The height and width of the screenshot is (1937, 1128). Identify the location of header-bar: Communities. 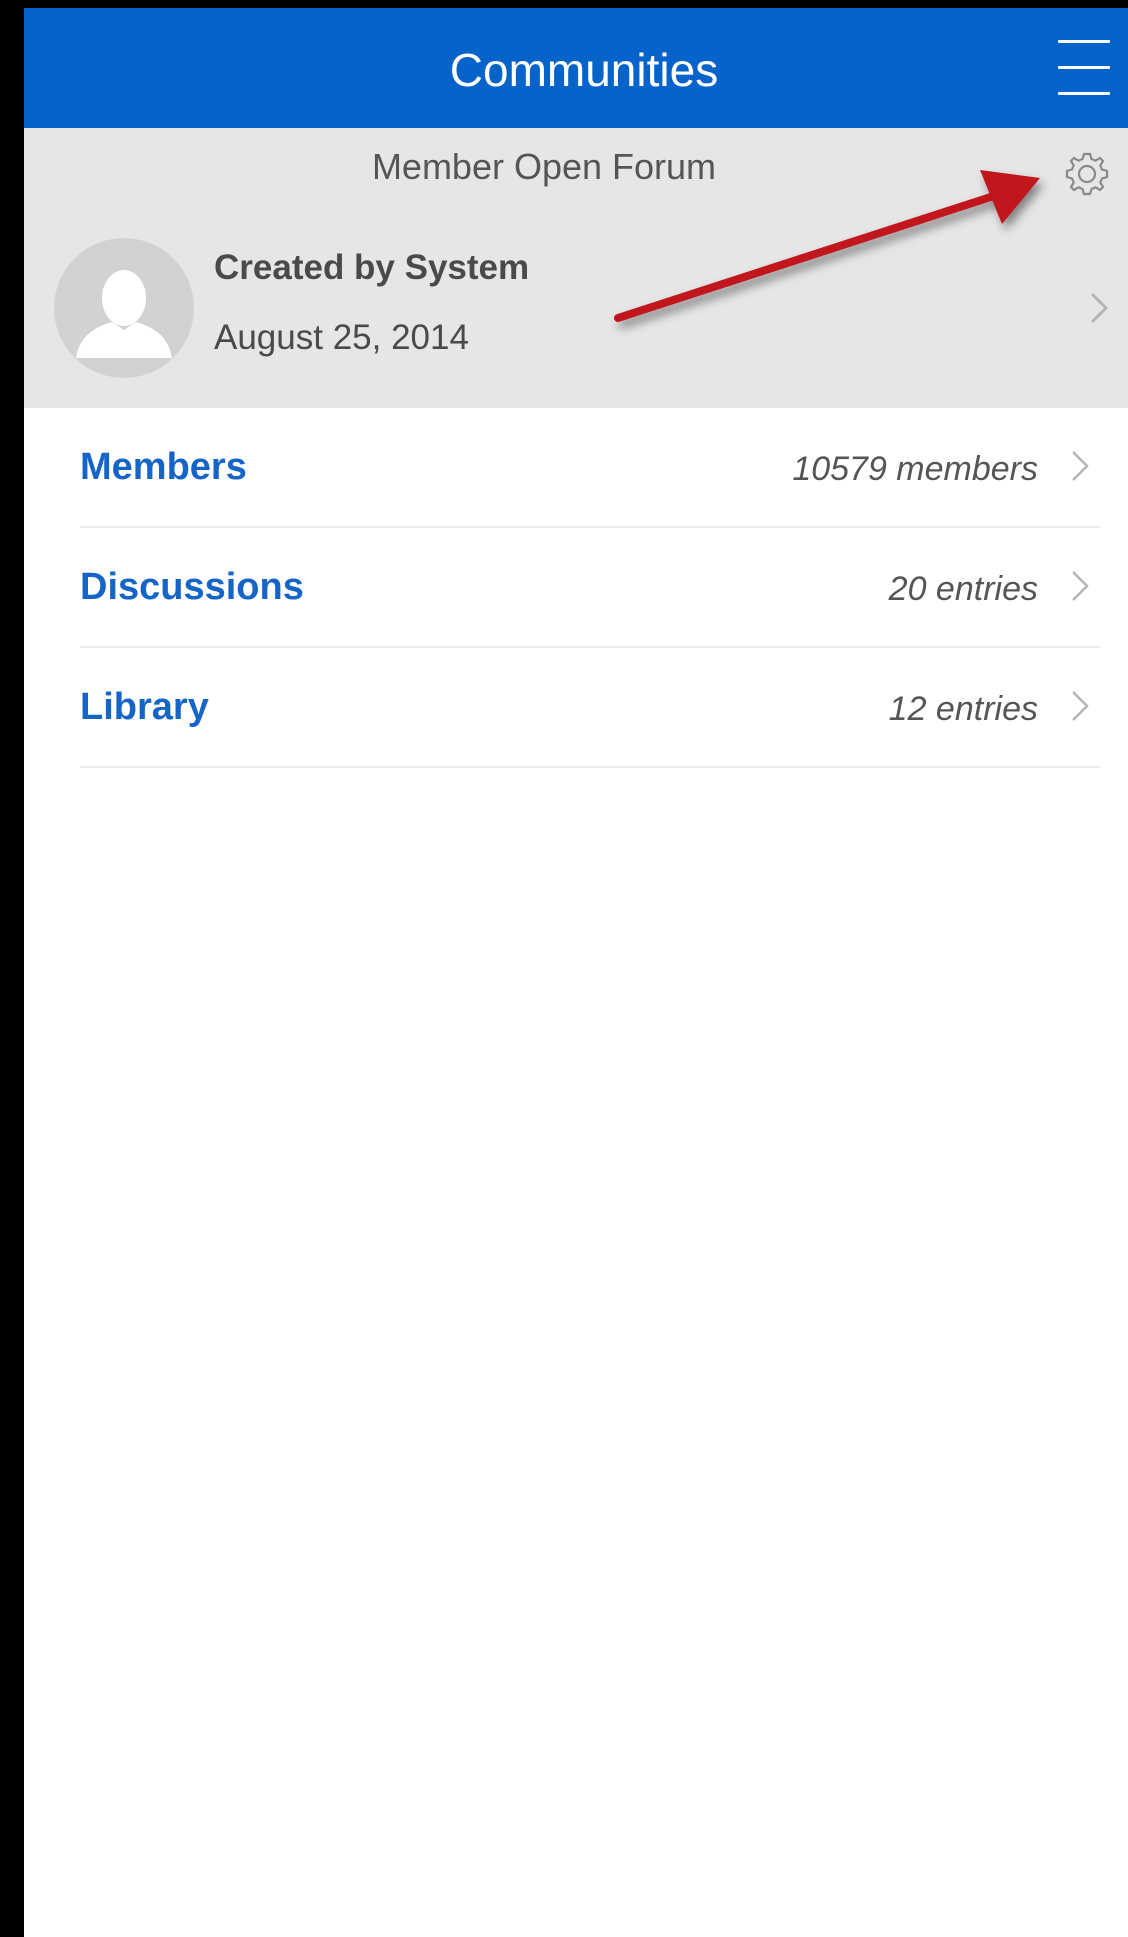
(576, 68).